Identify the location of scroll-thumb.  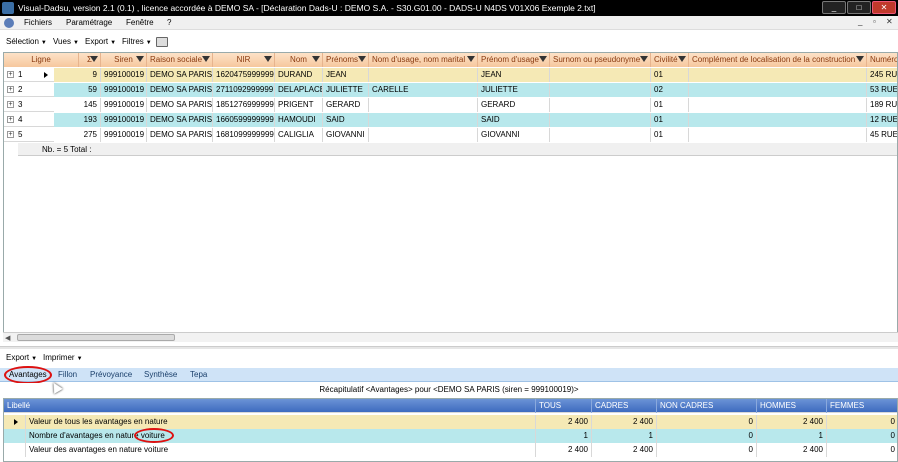
(96, 337).